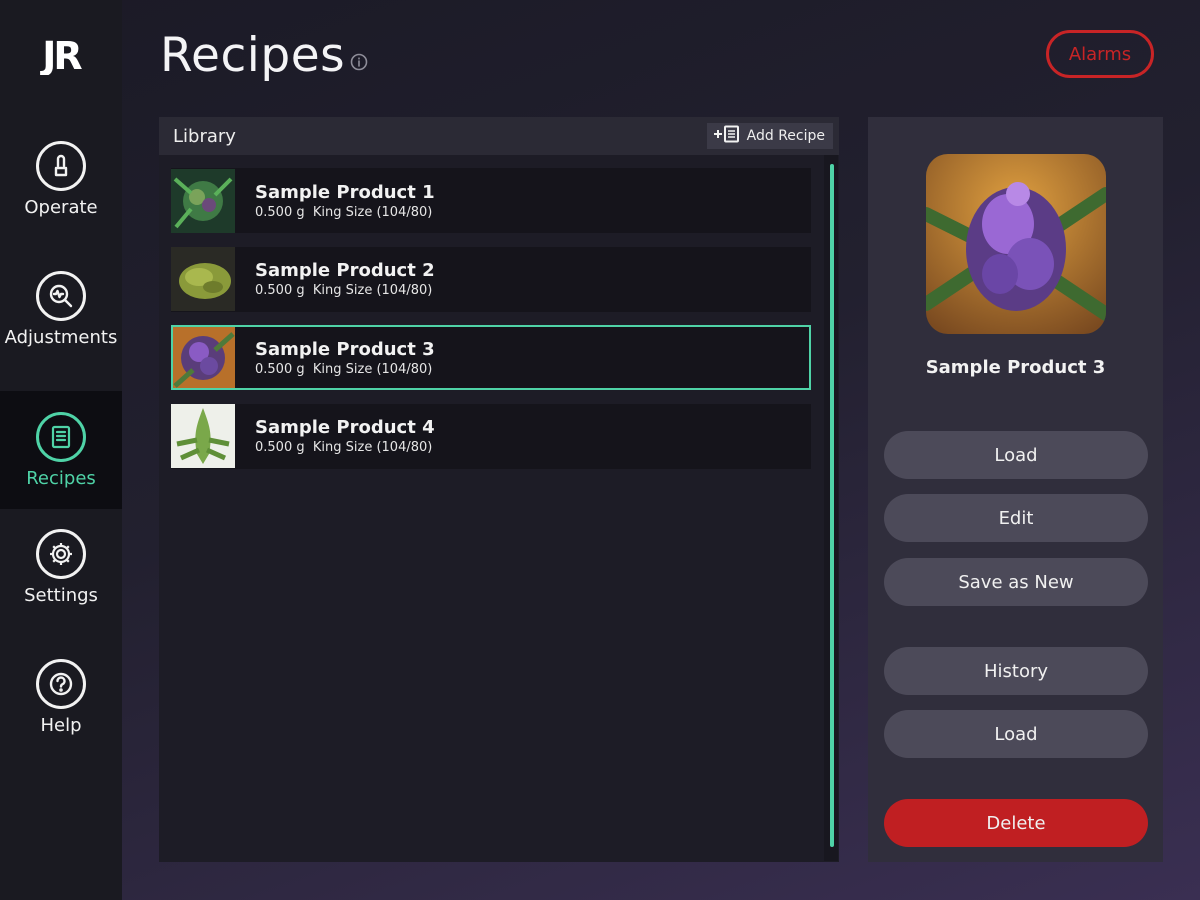 The width and height of the screenshot is (1200, 900). I want to click on jr-logo: JR, so click(61, 55).